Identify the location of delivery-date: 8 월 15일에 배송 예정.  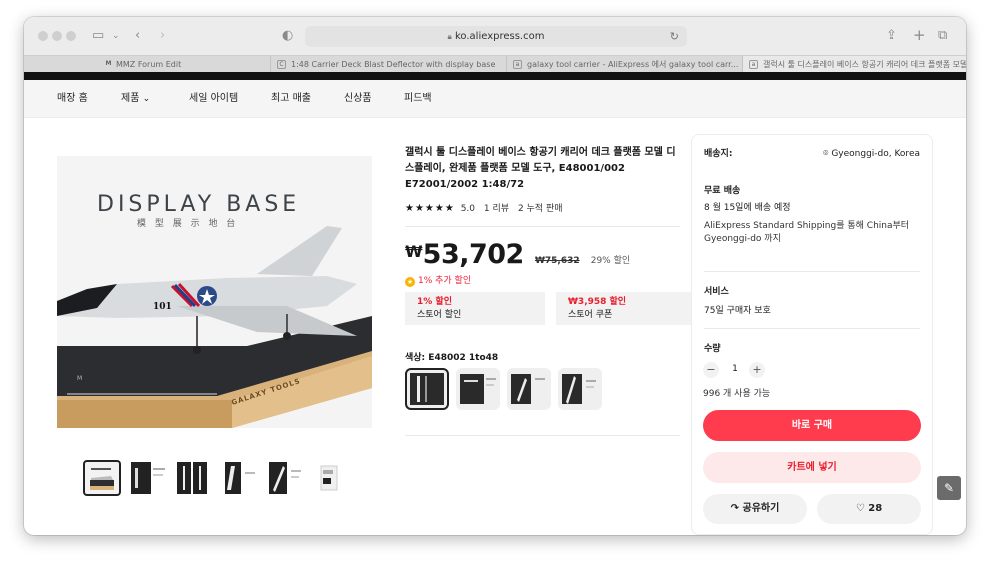
(747, 208).